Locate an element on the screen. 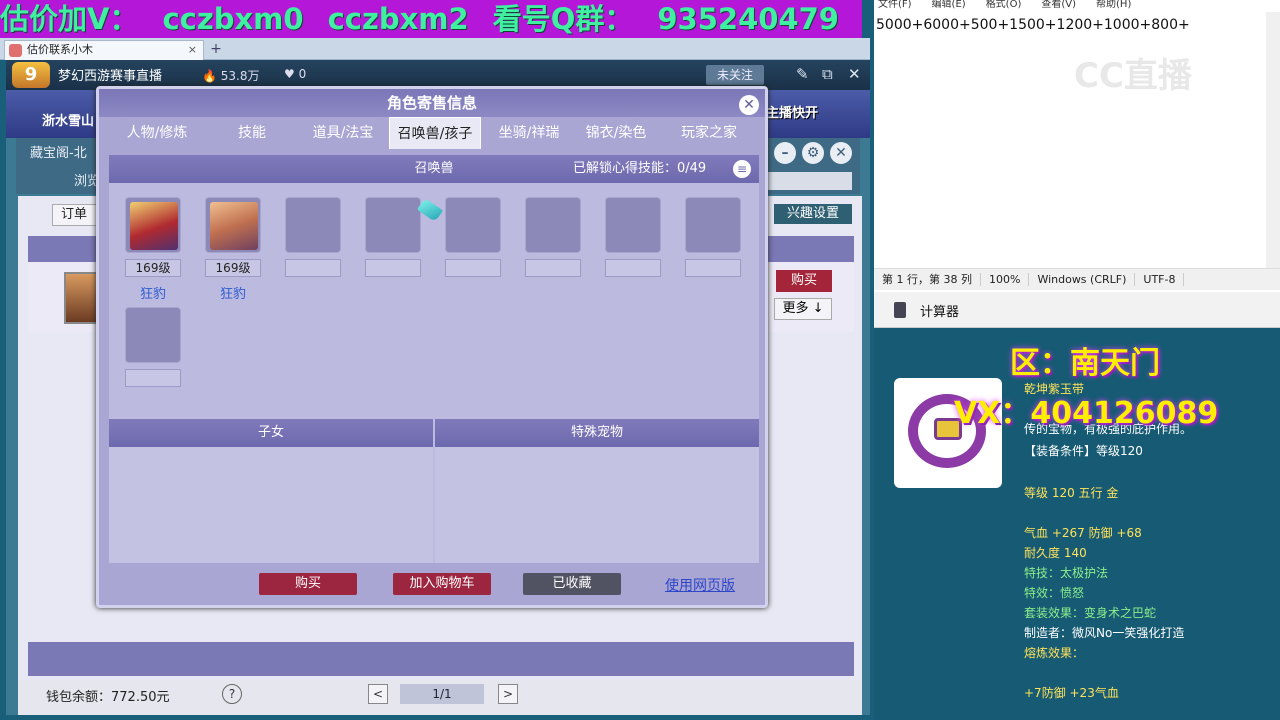 Image resolution: width=1280 pixels, height=720 pixels. tab-mounts: 坐骑/祥瑞 is located at coordinates (529, 133).